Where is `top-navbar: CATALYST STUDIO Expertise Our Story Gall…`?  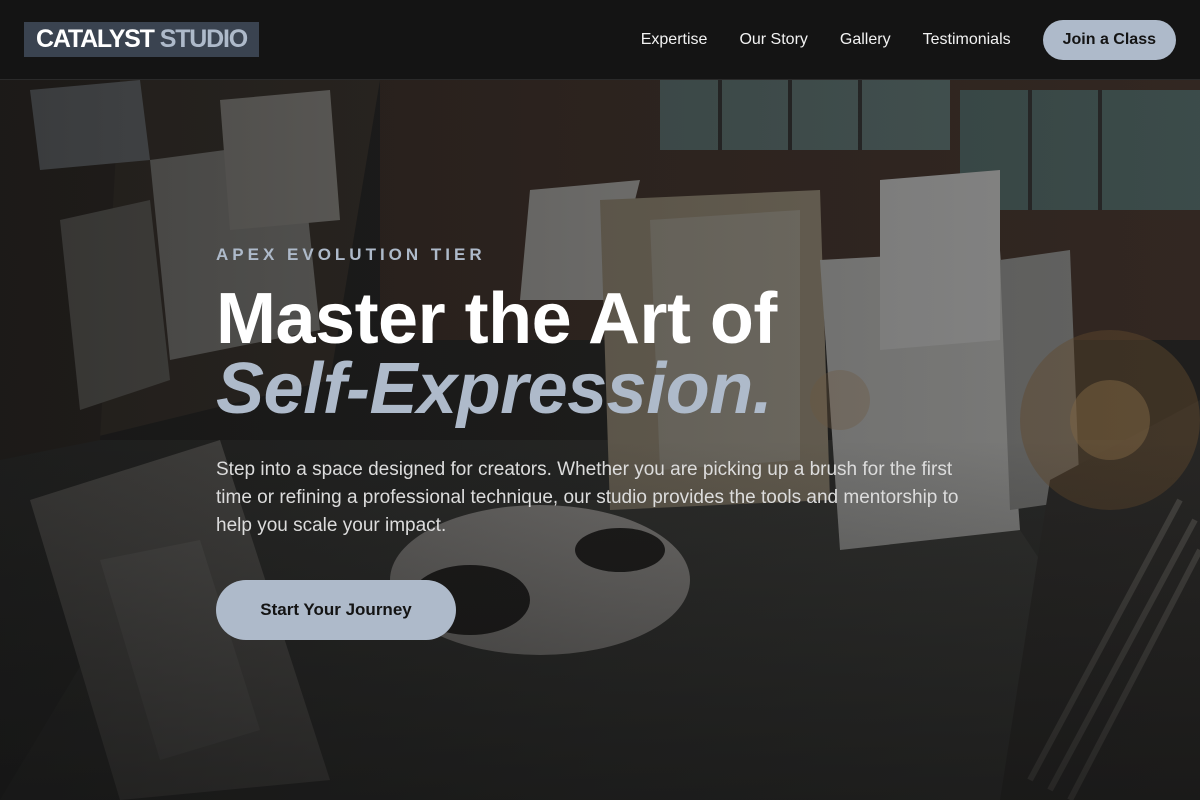
top-navbar: CATALYST STUDIO Expertise Our Story Gall… is located at coordinates (600, 40).